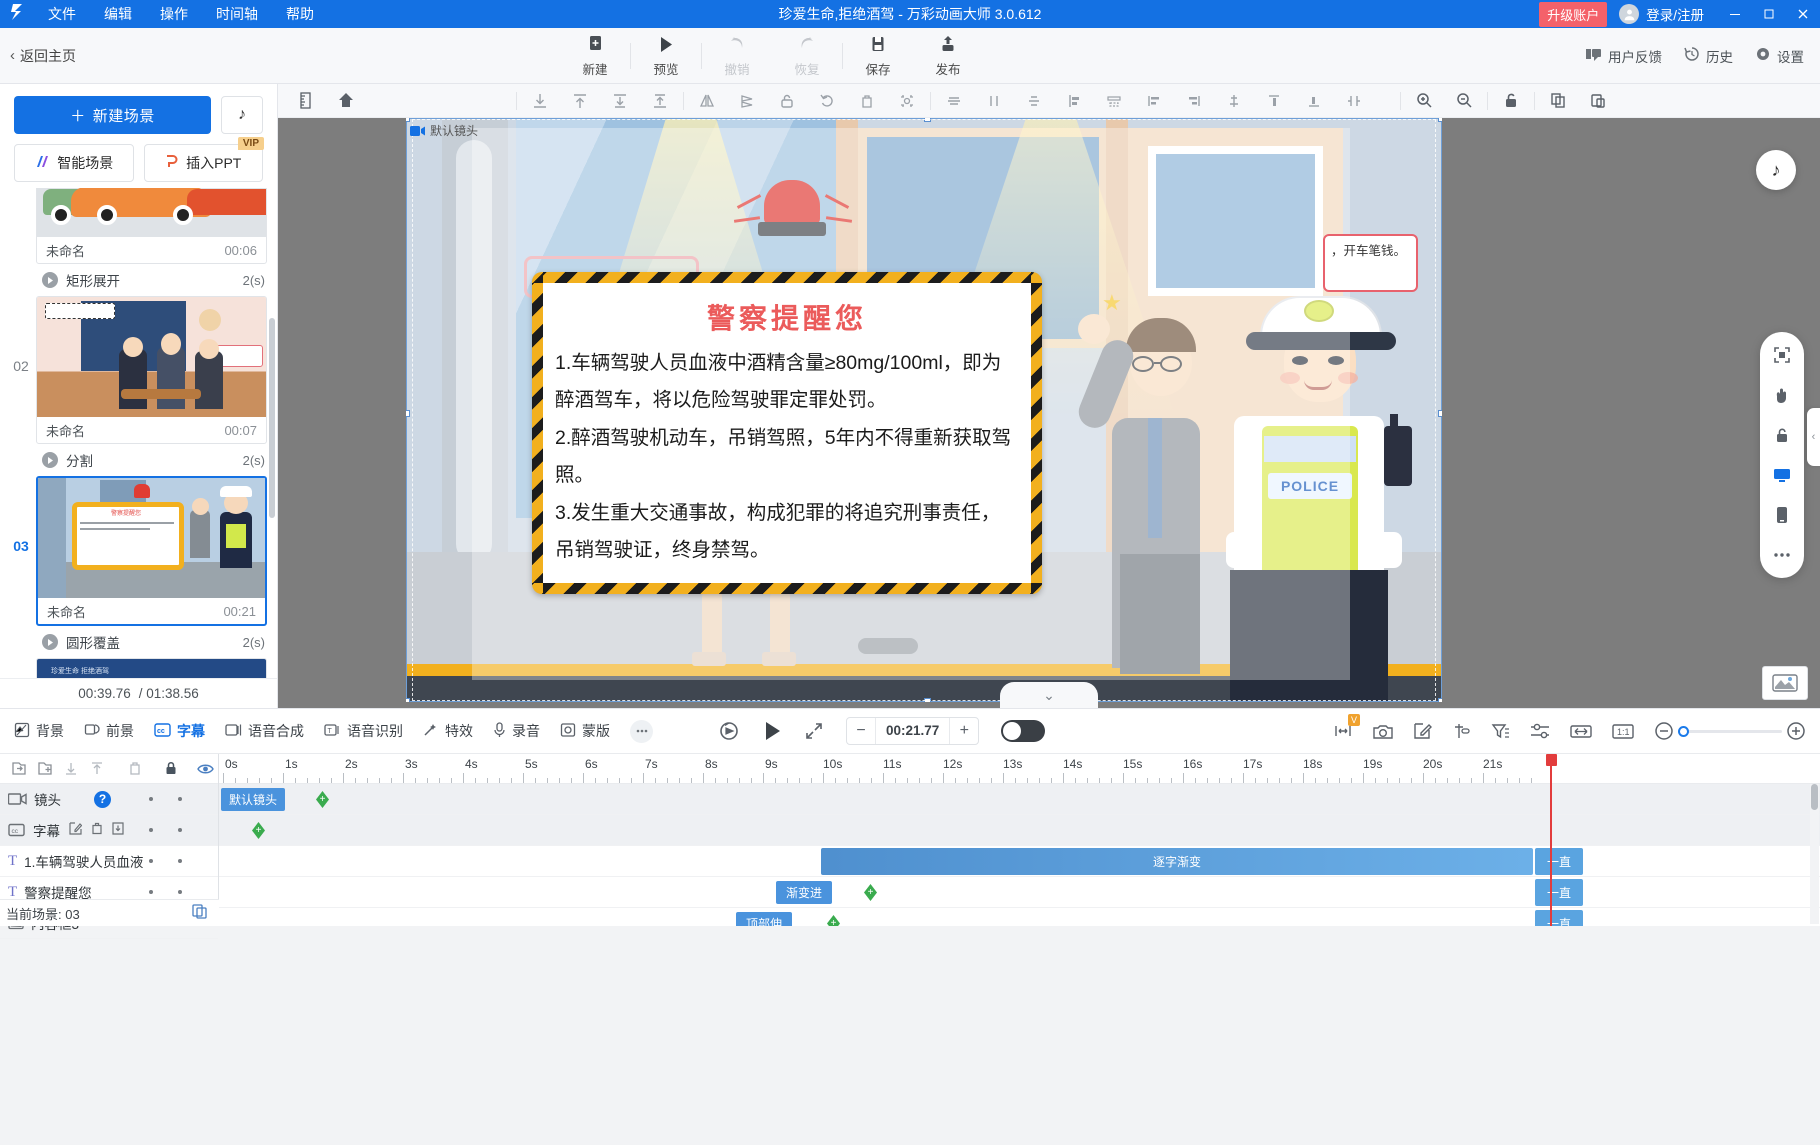  I want to click on rotate-icon, so click(827, 101).